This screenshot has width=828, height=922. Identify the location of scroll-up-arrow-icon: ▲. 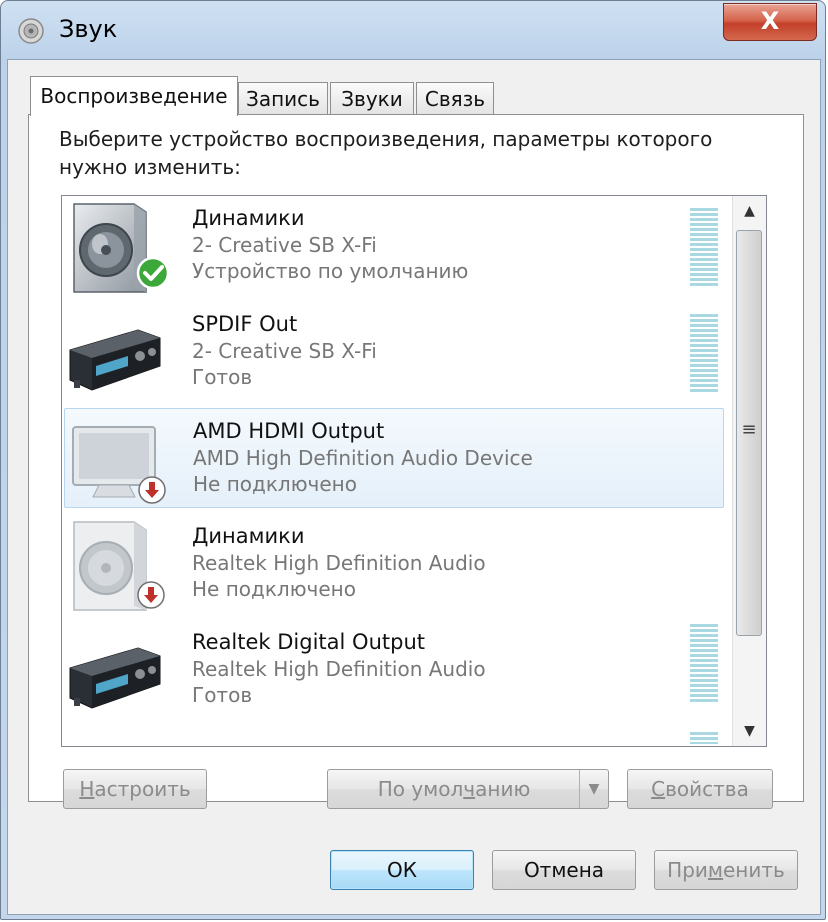
(749, 211).